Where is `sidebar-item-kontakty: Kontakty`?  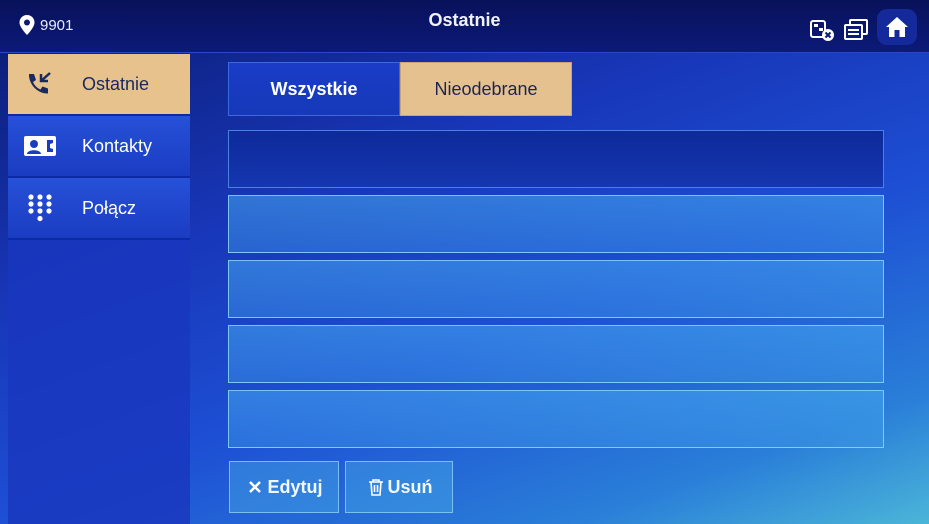
sidebar-item-kontakty: Kontakty is located at coordinates (99, 147).